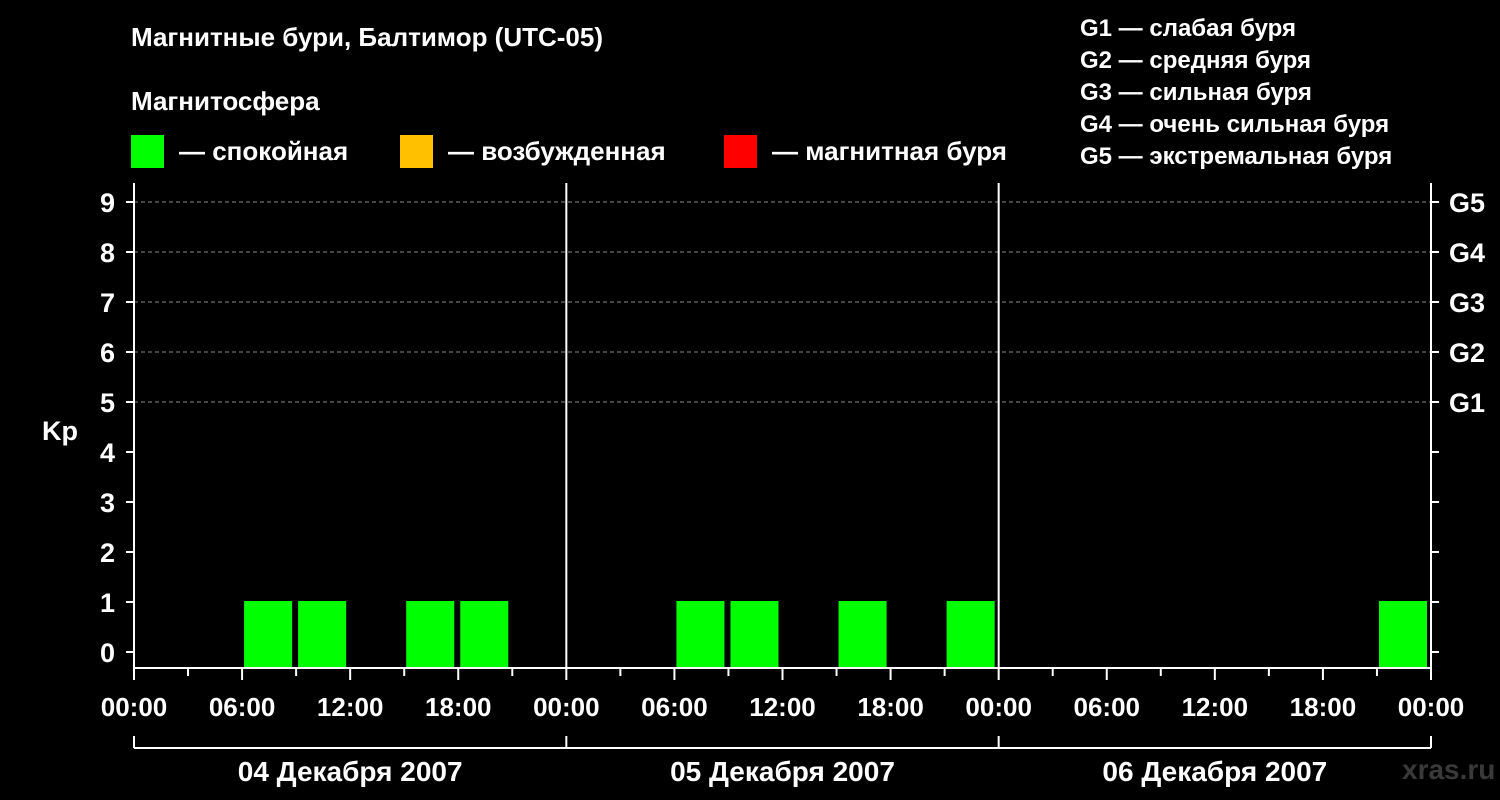 Image resolution: width=1500 pixels, height=800 pixels. Describe the element at coordinates (107, 353) in the screenshot. I see `y-tick-label: 6` at that location.